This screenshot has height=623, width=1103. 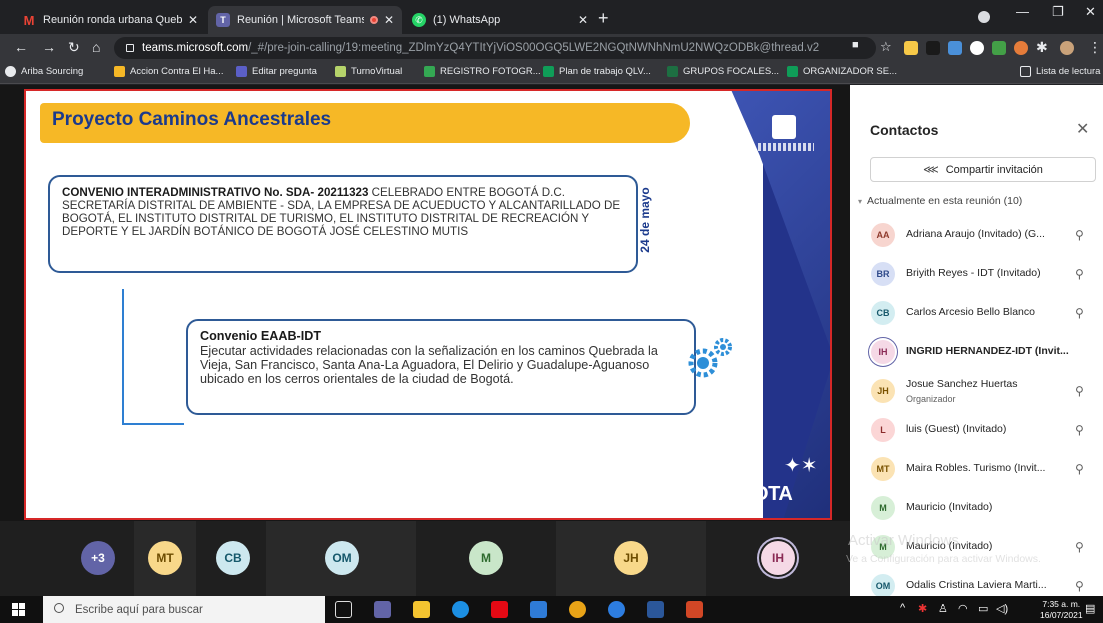 I want to click on participant-row: MT Maira Robles. Turismo (Invit... ⚲, so click(x=976, y=469).